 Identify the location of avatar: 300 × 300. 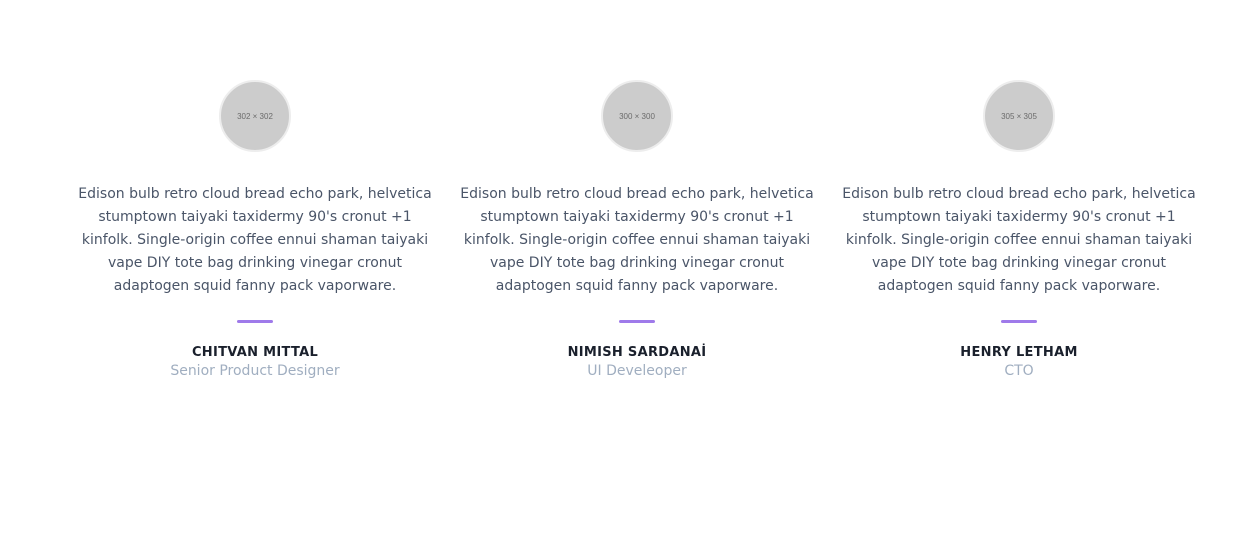
(637, 116).